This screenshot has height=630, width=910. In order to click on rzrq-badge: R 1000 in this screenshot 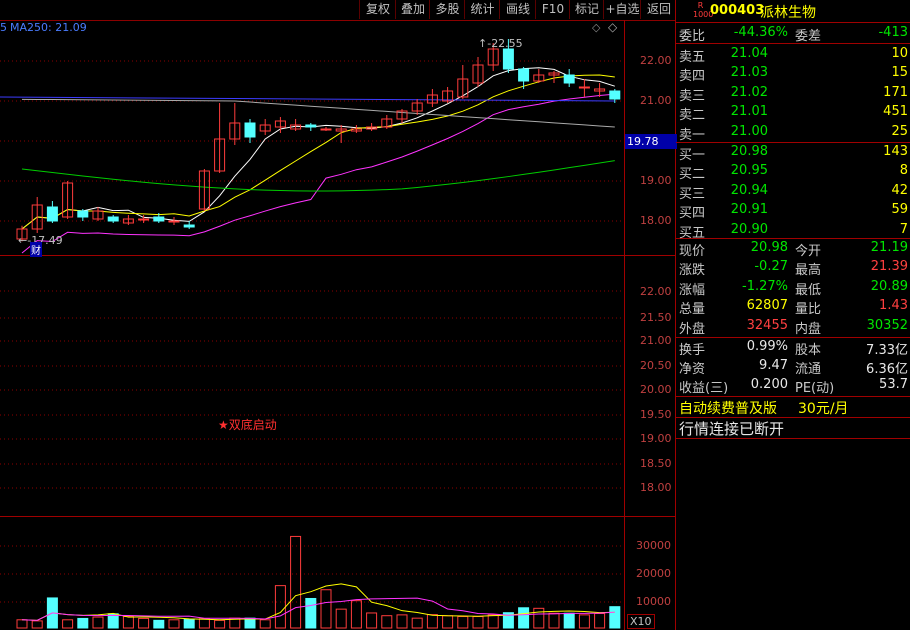, I will do `click(703, 10)`.